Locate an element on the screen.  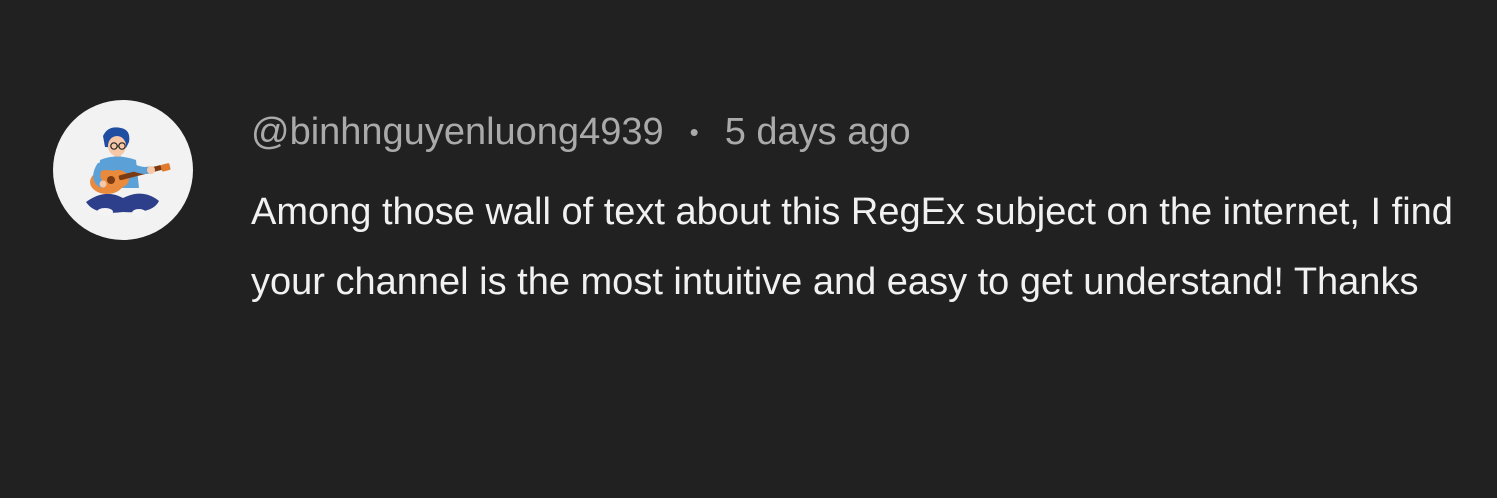
comment-timestamp-link: 5 days ago is located at coordinates (818, 132).